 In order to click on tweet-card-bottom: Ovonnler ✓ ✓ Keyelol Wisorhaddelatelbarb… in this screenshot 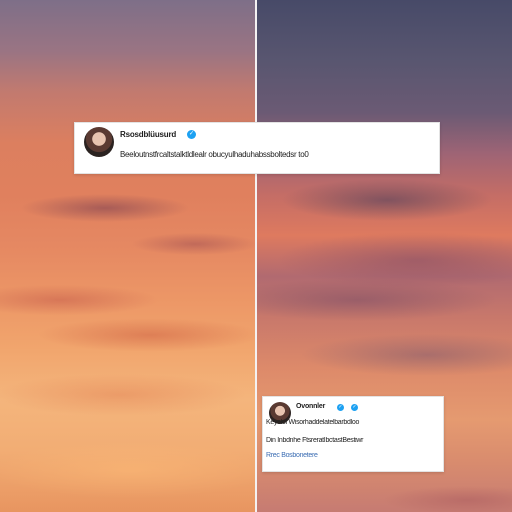, I will do `click(353, 434)`.